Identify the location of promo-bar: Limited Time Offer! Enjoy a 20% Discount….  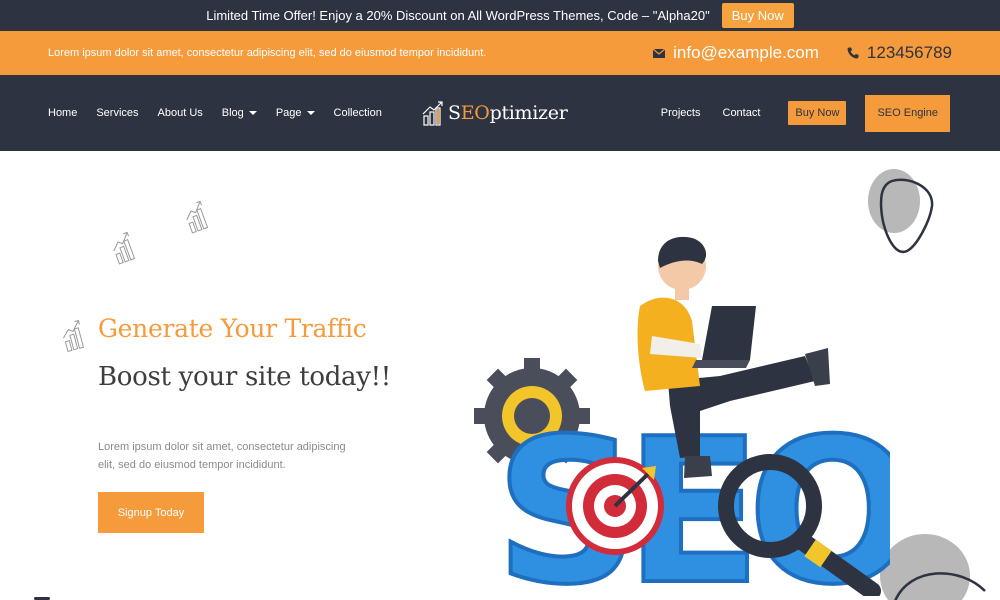
(500, 15).